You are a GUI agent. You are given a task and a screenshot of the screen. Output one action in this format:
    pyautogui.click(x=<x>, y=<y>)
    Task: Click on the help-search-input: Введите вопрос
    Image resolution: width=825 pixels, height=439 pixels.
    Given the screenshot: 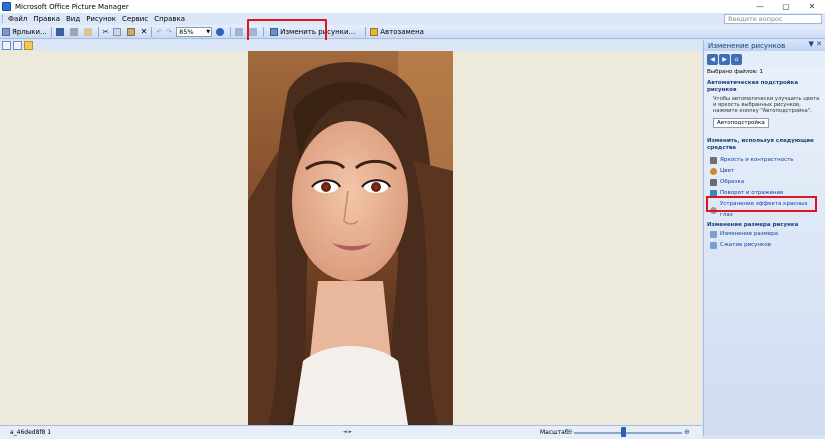 What is the action you would take?
    pyautogui.click(x=773, y=19)
    